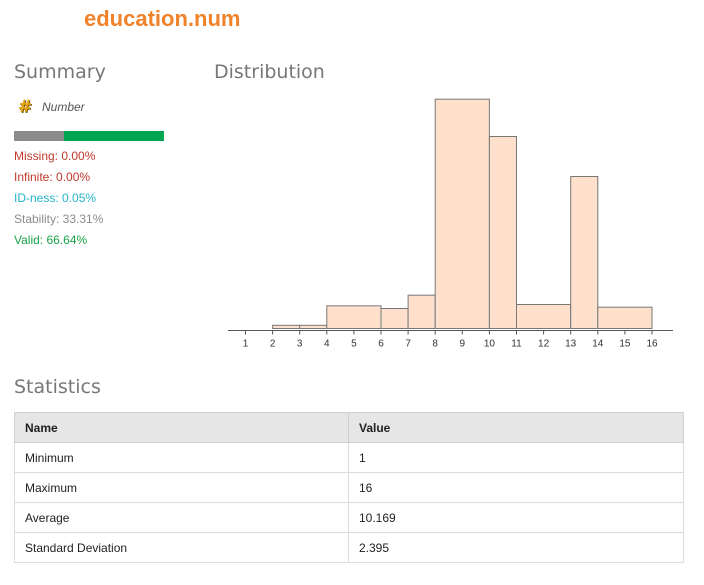 The image size is (704, 585). I want to click on x-tick-label: 2, so click(273, 344).